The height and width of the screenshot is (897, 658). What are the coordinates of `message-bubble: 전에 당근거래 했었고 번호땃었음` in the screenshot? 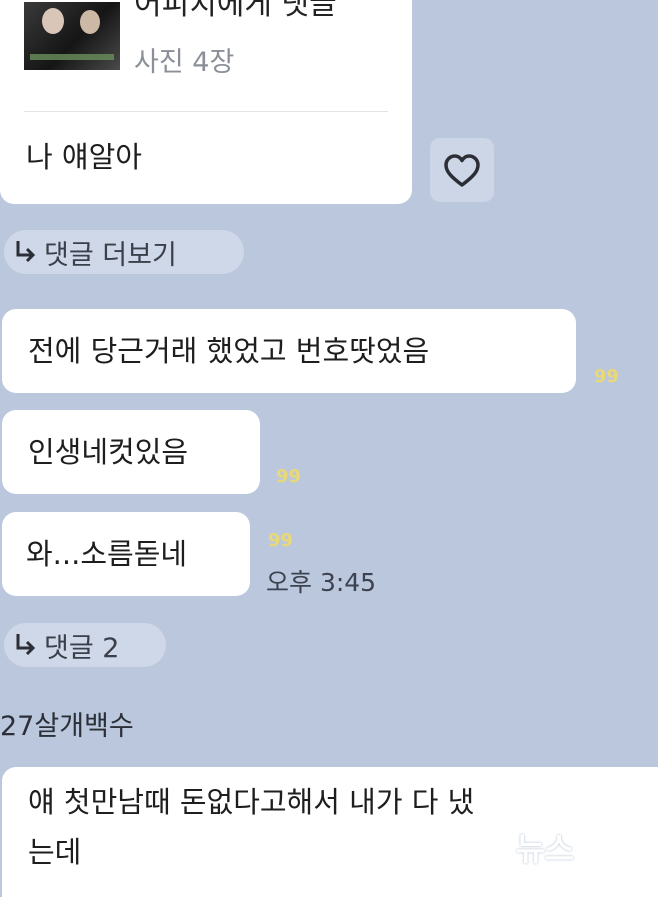 It's located at (289, 351).